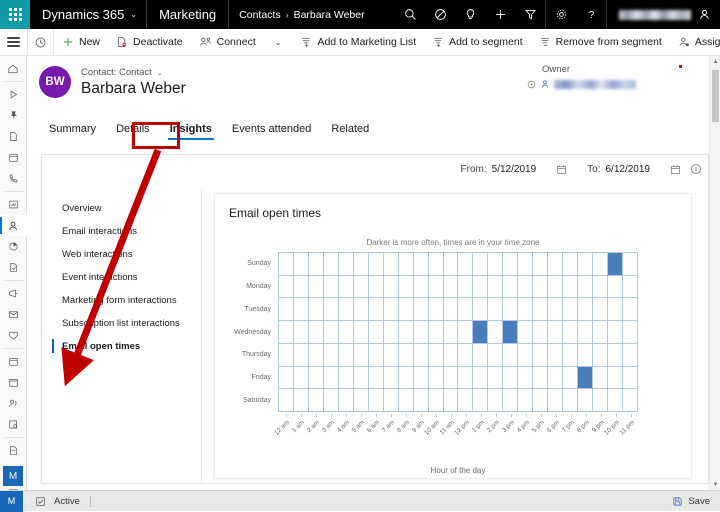  Describe the element at coordinates (358, 42) in the screenshot. I see `add-to-marketing-list-button: Add to Marketing List` at that location.